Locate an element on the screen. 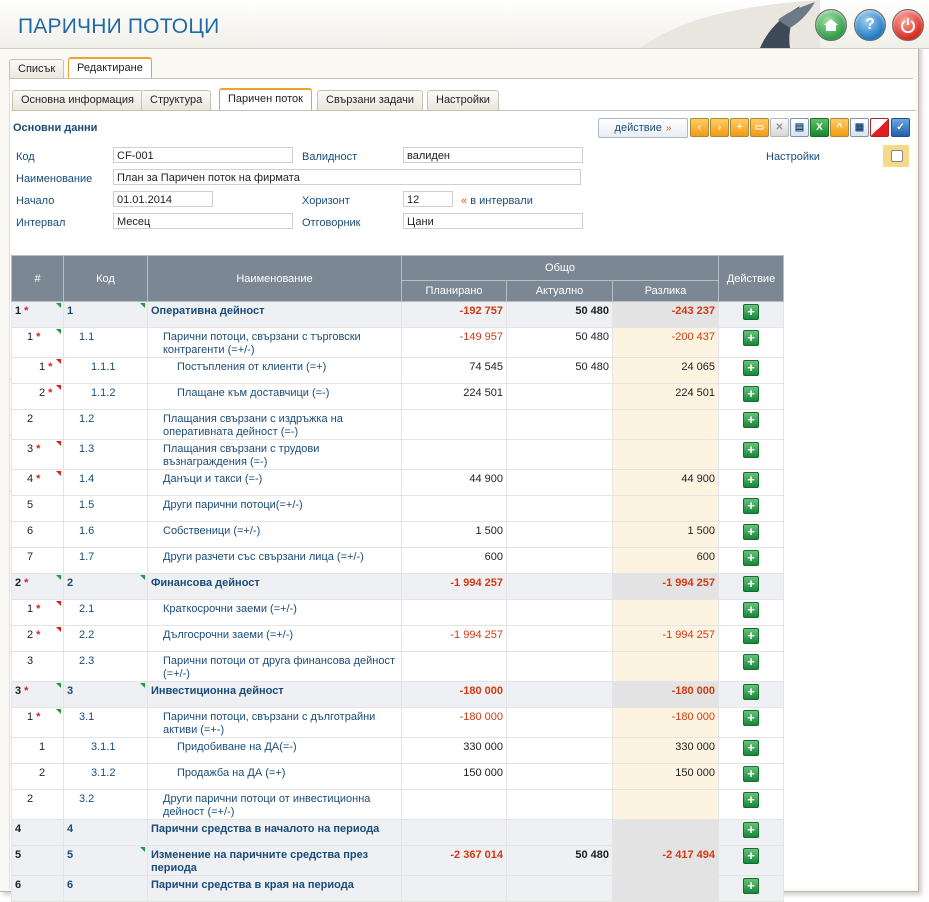 This screenshot has height=902, width=929. tab-cash-flow: Паричен поток is located at coordinates (265, 99).